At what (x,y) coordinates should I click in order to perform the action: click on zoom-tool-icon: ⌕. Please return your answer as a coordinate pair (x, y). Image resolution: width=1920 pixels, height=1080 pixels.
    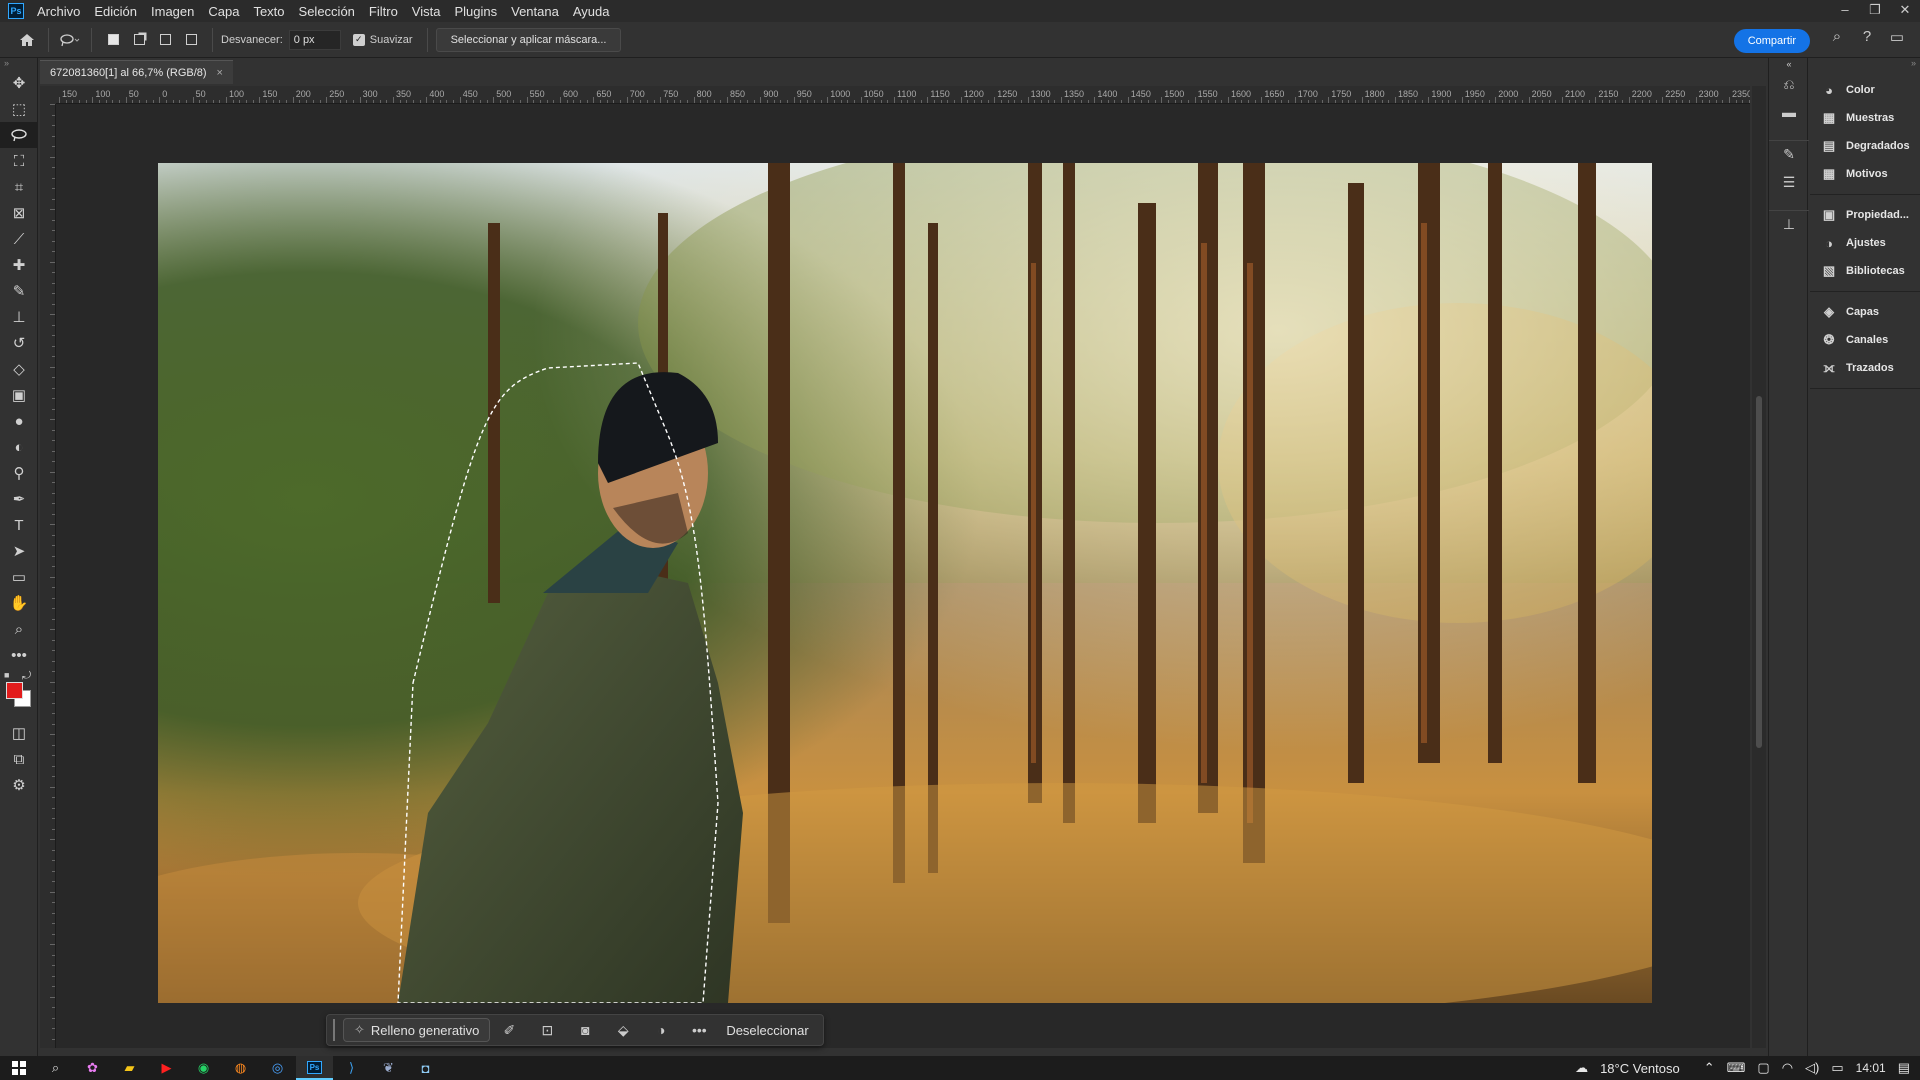
    Looking at the image, I should click on (19, 629).